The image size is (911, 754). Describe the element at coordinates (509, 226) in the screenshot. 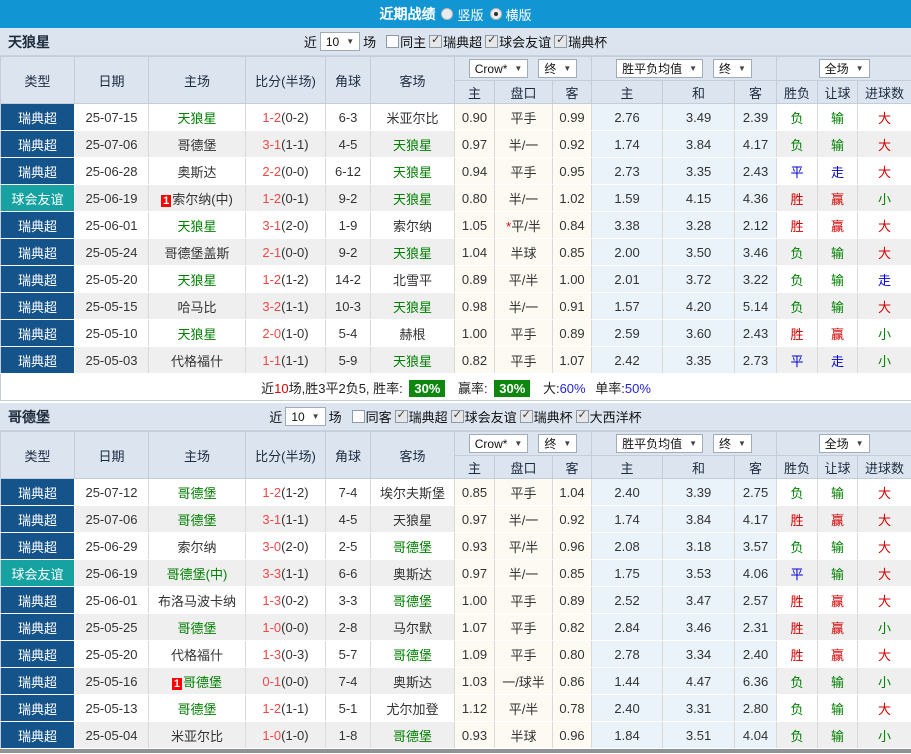

I see `star-mark: *` at that location.